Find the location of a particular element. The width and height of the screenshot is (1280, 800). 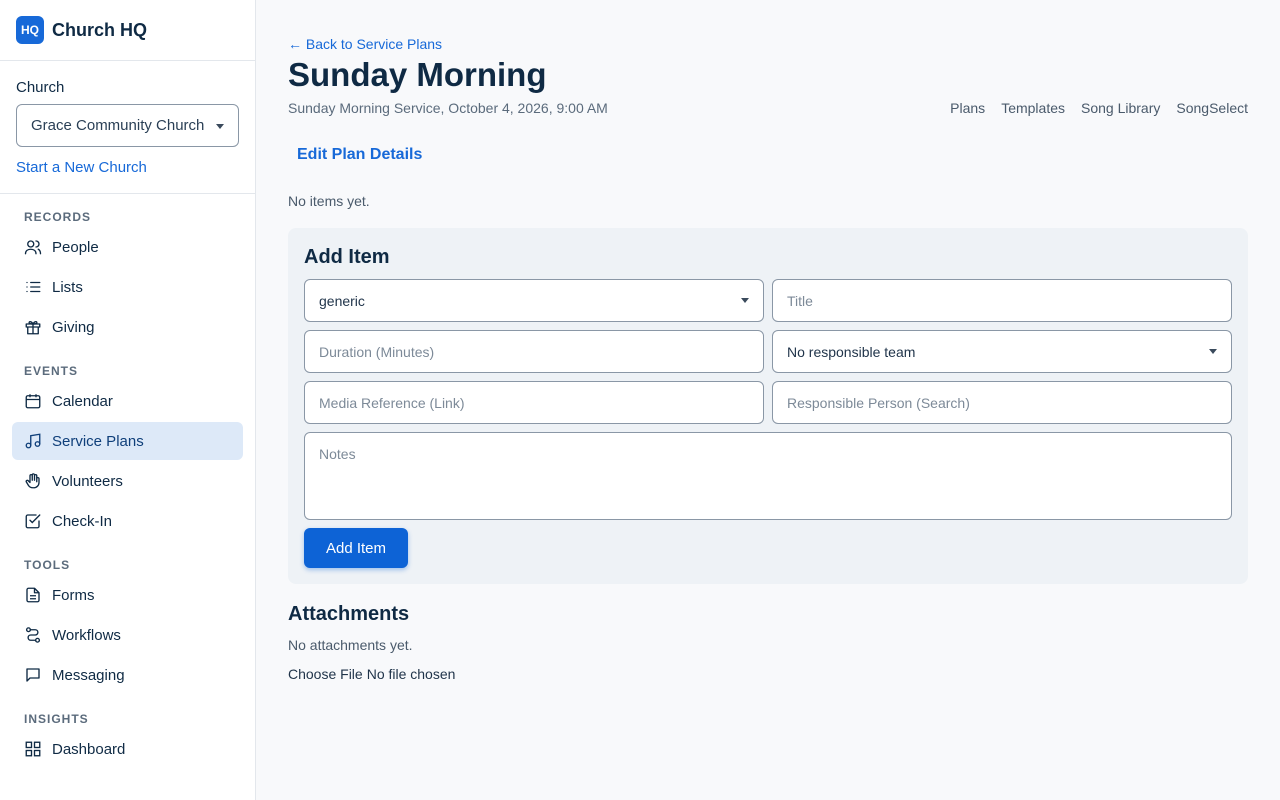

file-text-icon is located at coordinates (33, 595).